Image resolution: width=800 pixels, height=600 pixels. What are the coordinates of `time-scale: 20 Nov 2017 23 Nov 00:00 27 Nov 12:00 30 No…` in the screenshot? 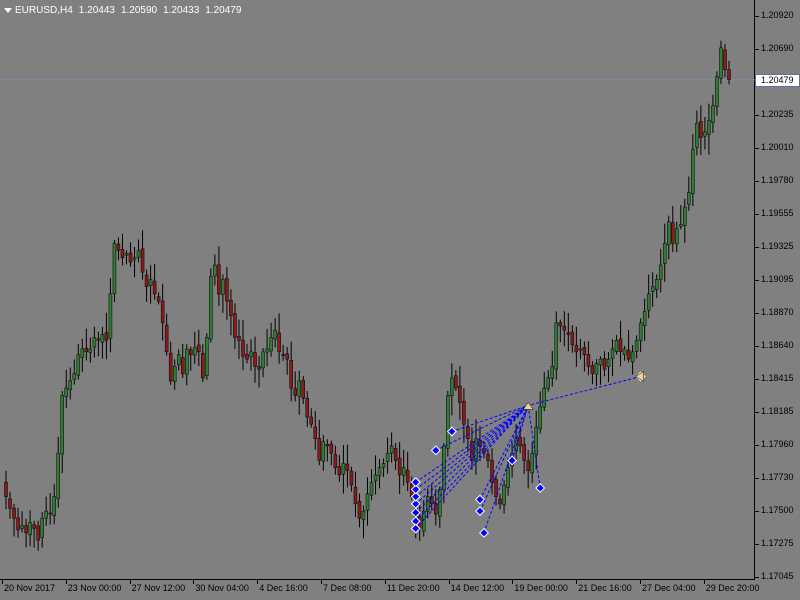 It's located at (400, 590).